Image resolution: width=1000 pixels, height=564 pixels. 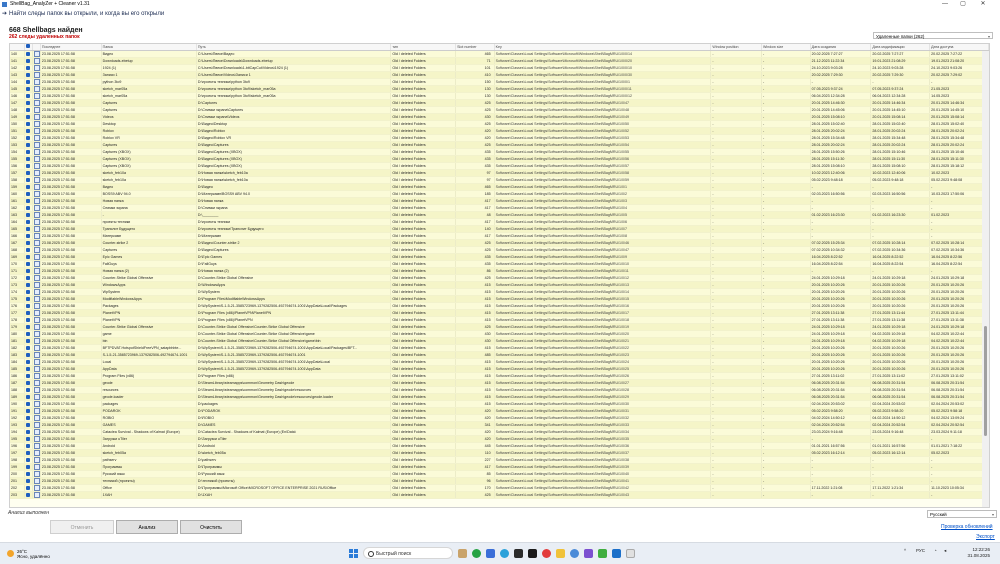 What do you see at coordinates (408, 553) in the screenshot?
I see `taskbar-search: Быстрый поиск` at bounding box center [408, 553].